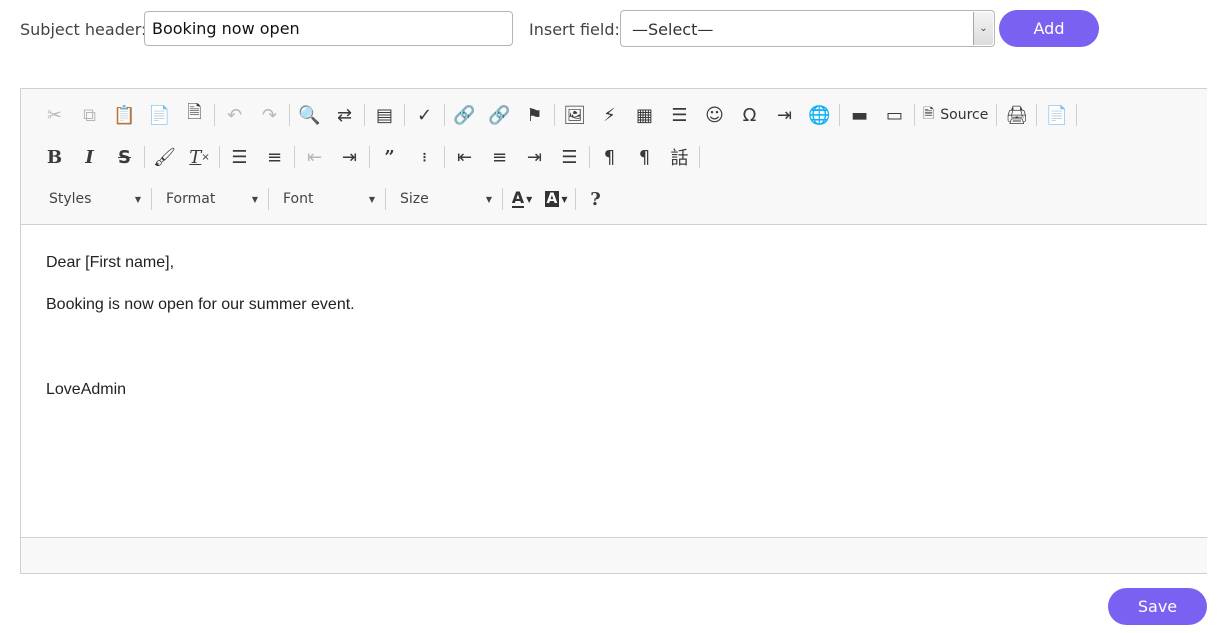 This screenshot has width=1222, height=633. Describe the element at coordinates (714, 115) in the screenshot. I see `smiley-icon: ☺` at that location.